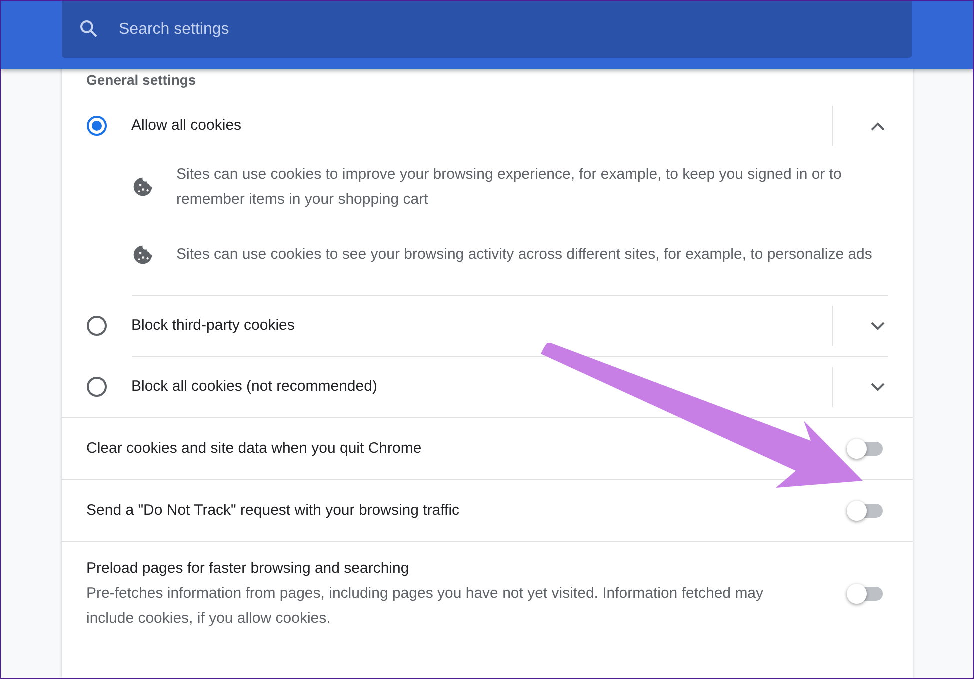  What do you see at coordinates (877, 126) in the screenshot?
I see `chevron-up-icon` at bounding box center [877, 126].